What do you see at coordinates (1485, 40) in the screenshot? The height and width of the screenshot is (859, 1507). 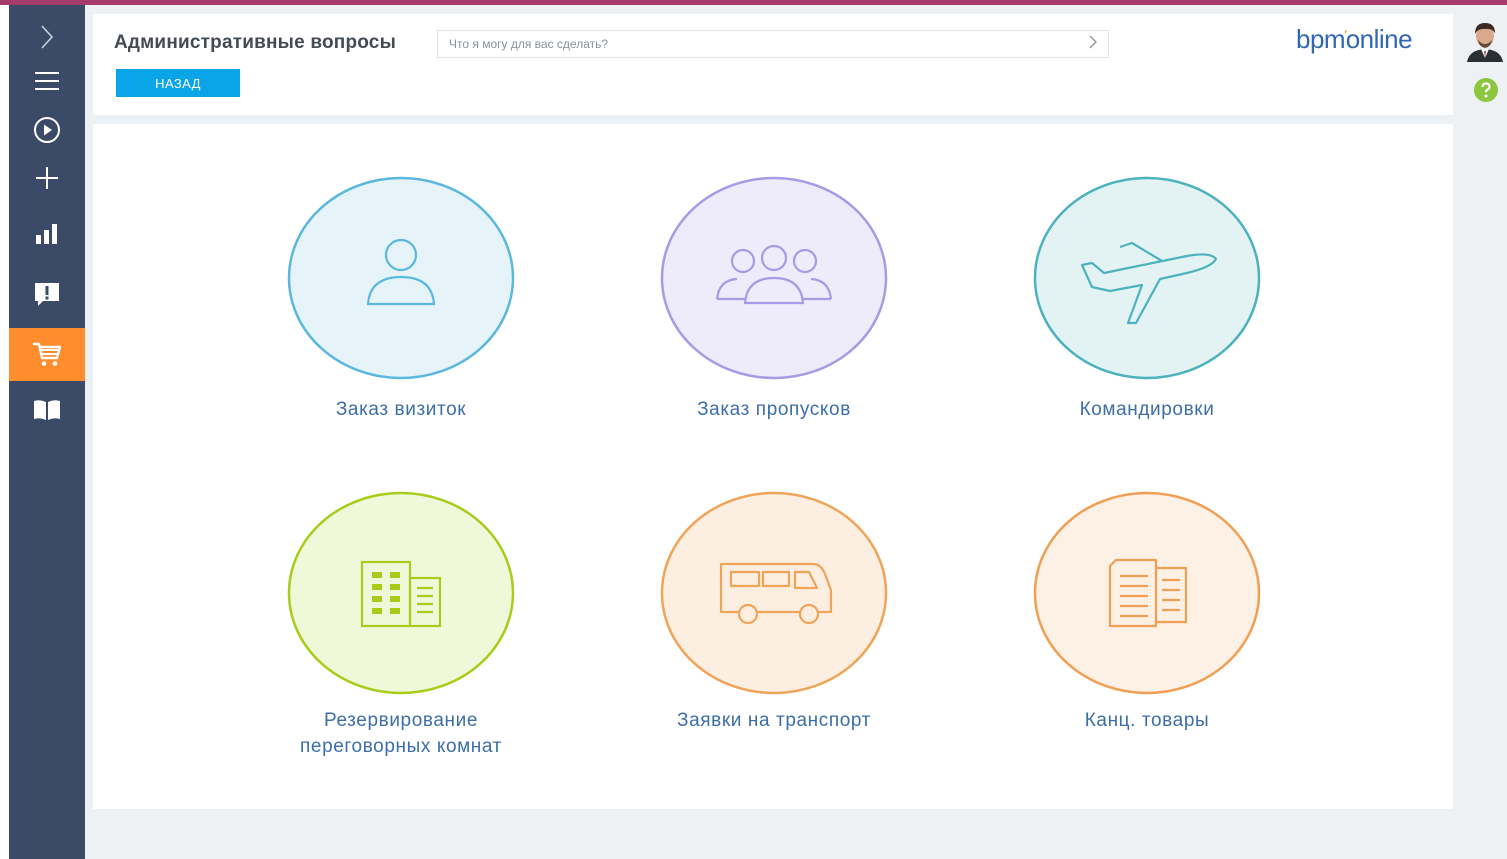 I see `user-avatar` at bounding box center [1485, 40].